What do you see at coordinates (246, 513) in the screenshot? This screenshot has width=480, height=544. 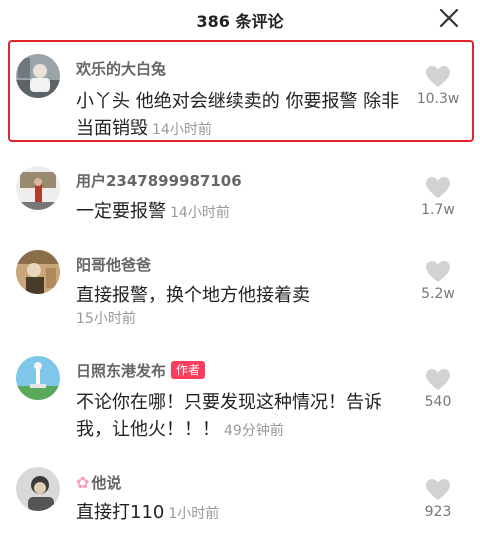 I see `comment-text: 直接打110 1小时前` at bounding box center [246, 513].